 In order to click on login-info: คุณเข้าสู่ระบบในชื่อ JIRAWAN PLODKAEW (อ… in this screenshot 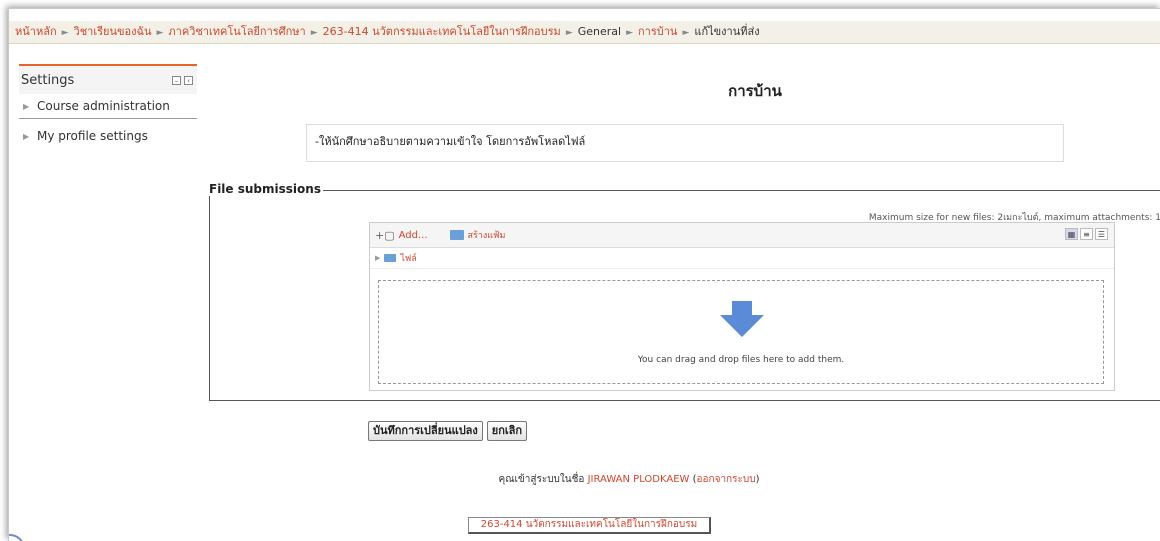, I will do `click(629, 479)`.